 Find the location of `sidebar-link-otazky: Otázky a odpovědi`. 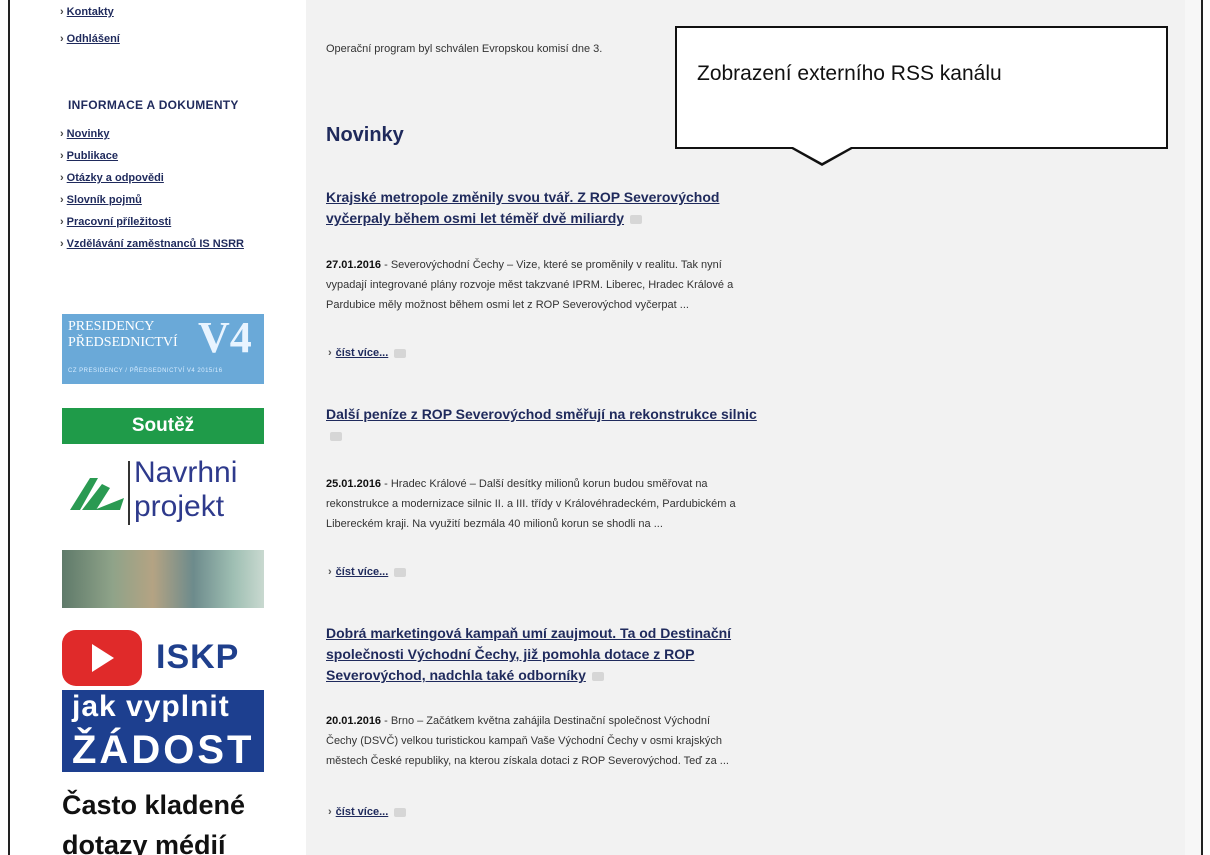

sidebar-link-otazky: Otázky a odpovědi is located at coordinates (112, 178).